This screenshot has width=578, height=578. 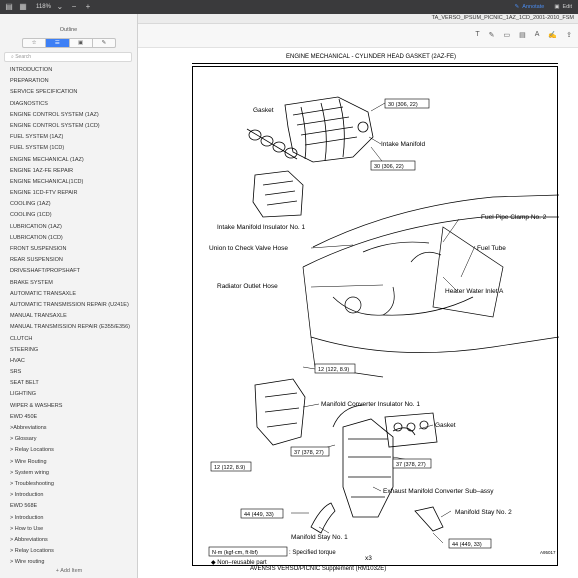 What do you see at coordinates (69, 462) in the screenshot?
I see `outline-item: > Wire Routing` at bounding box center [69, 462].